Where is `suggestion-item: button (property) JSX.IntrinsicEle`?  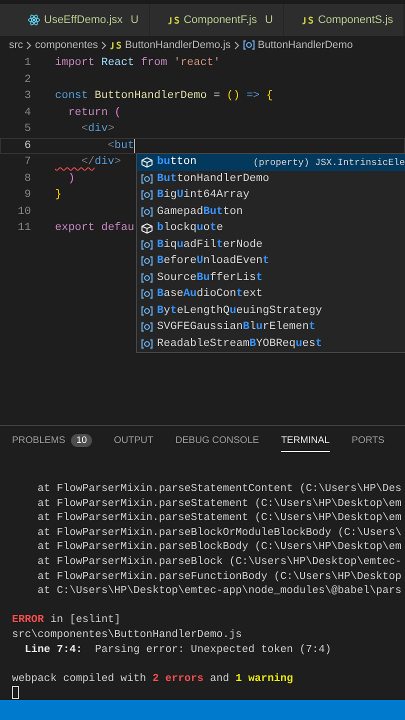
suggestion-item: button (property) JSX.IntrinsicEle is located at coordinates (271, 162).